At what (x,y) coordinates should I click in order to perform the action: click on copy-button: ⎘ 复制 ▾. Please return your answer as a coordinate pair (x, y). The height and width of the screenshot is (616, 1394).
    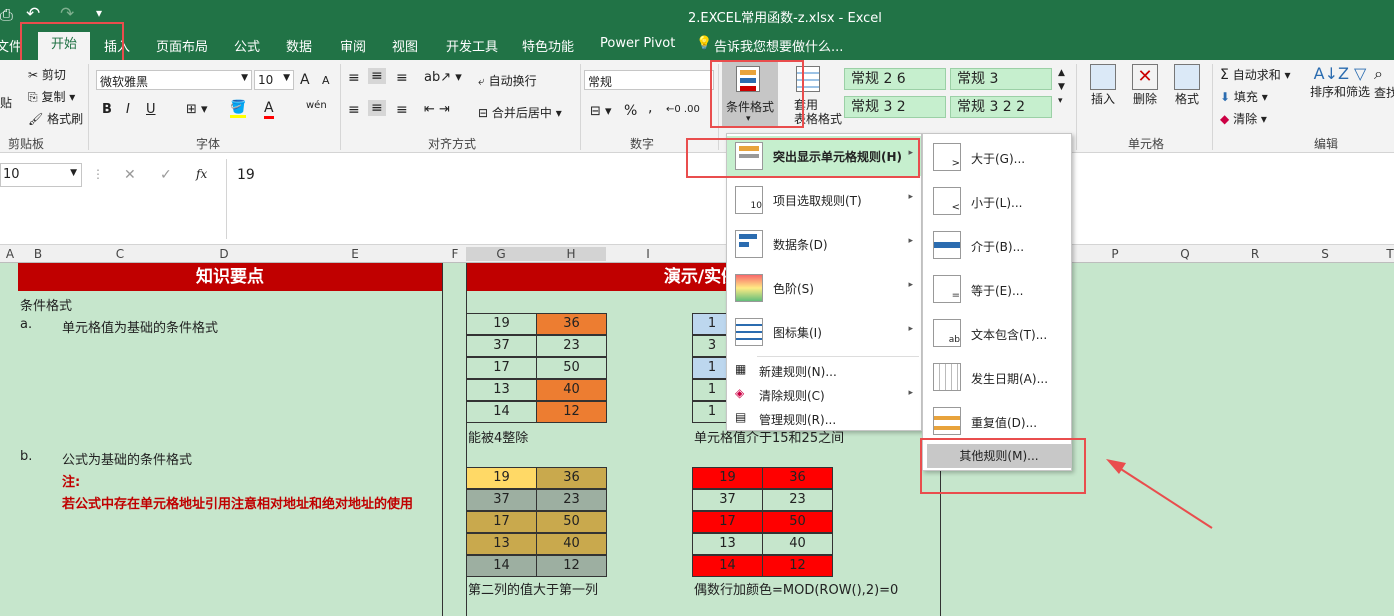
    Looking at the image, I should click on (51, 96).